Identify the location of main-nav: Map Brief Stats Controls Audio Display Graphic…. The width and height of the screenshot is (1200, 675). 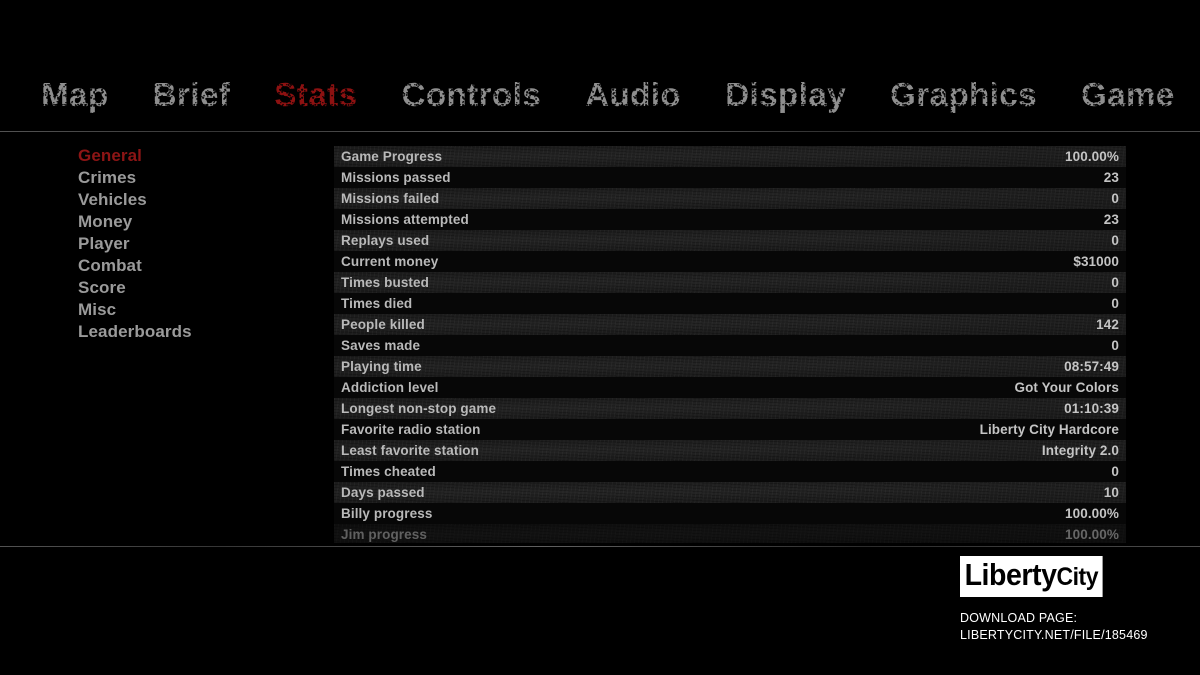
(600, 94).